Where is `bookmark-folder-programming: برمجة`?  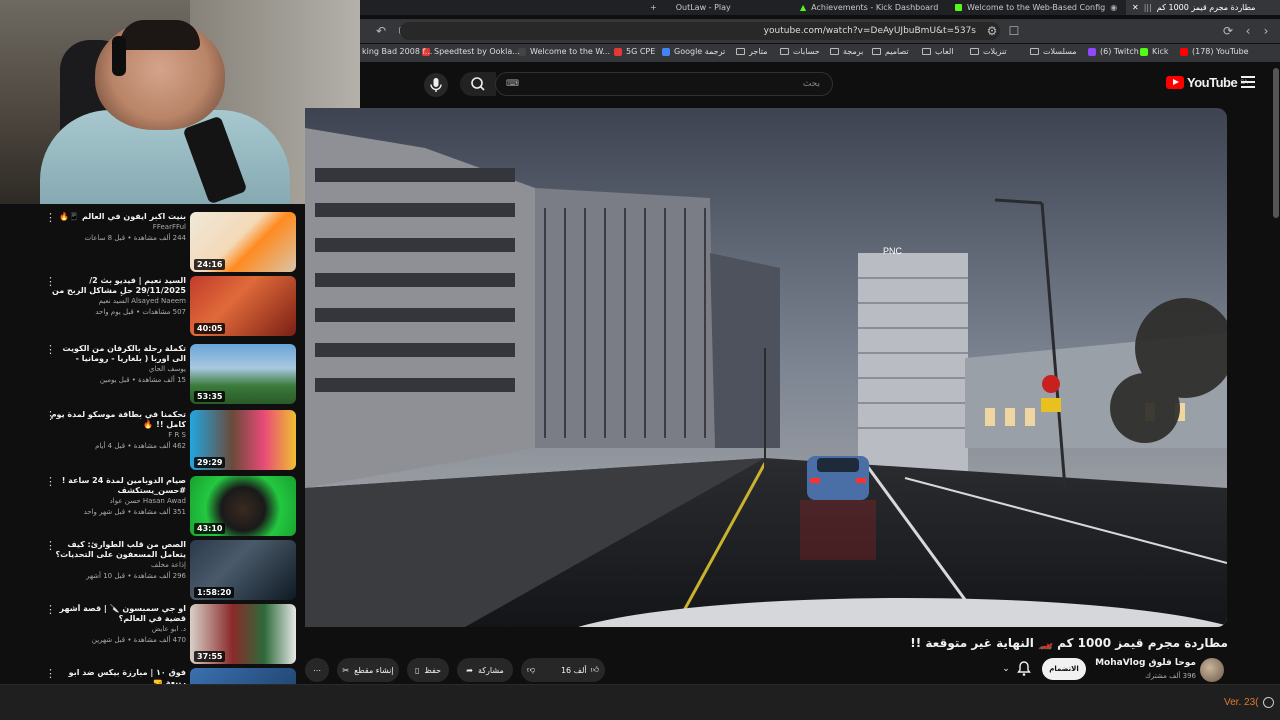 bookmark-folder-programming: برمجة is located at coordinates (846, 51).